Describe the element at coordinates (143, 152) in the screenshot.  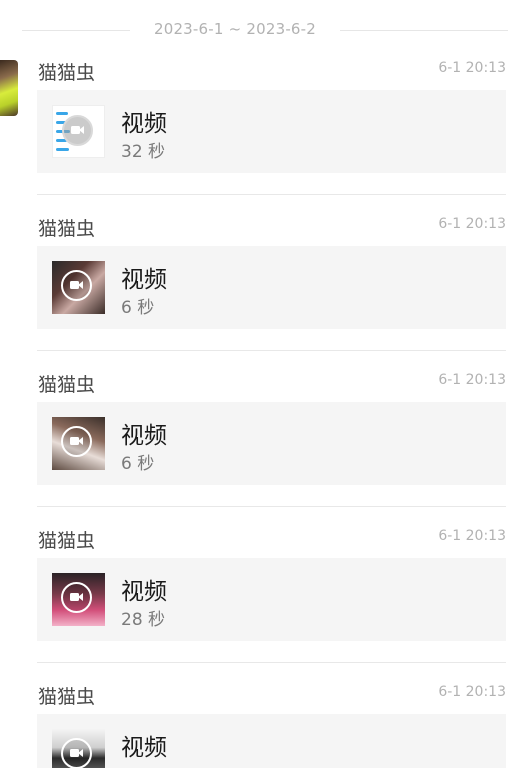
I see `video-duration: 32 秒` at that location.